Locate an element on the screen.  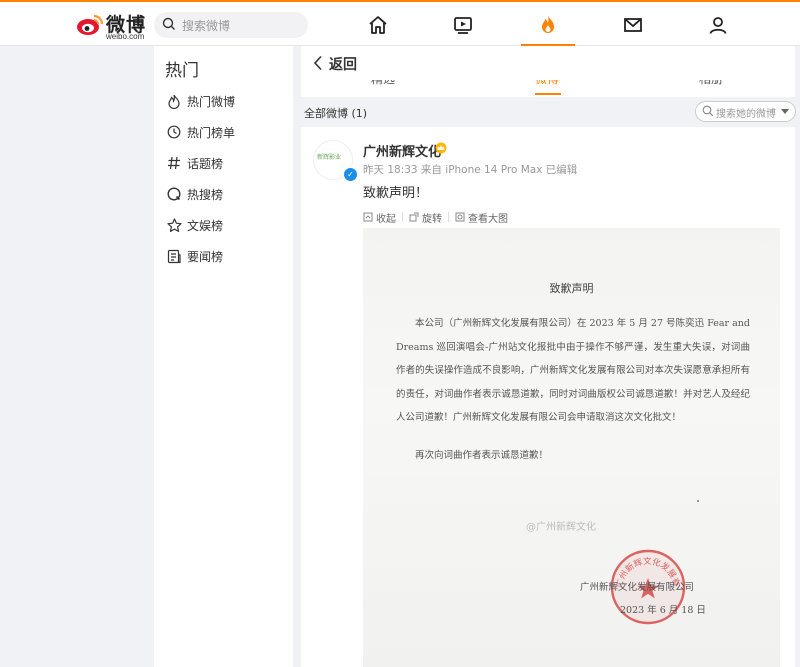
sidebar-item-label: 要闻榜 is located at coordinates (205, 256).